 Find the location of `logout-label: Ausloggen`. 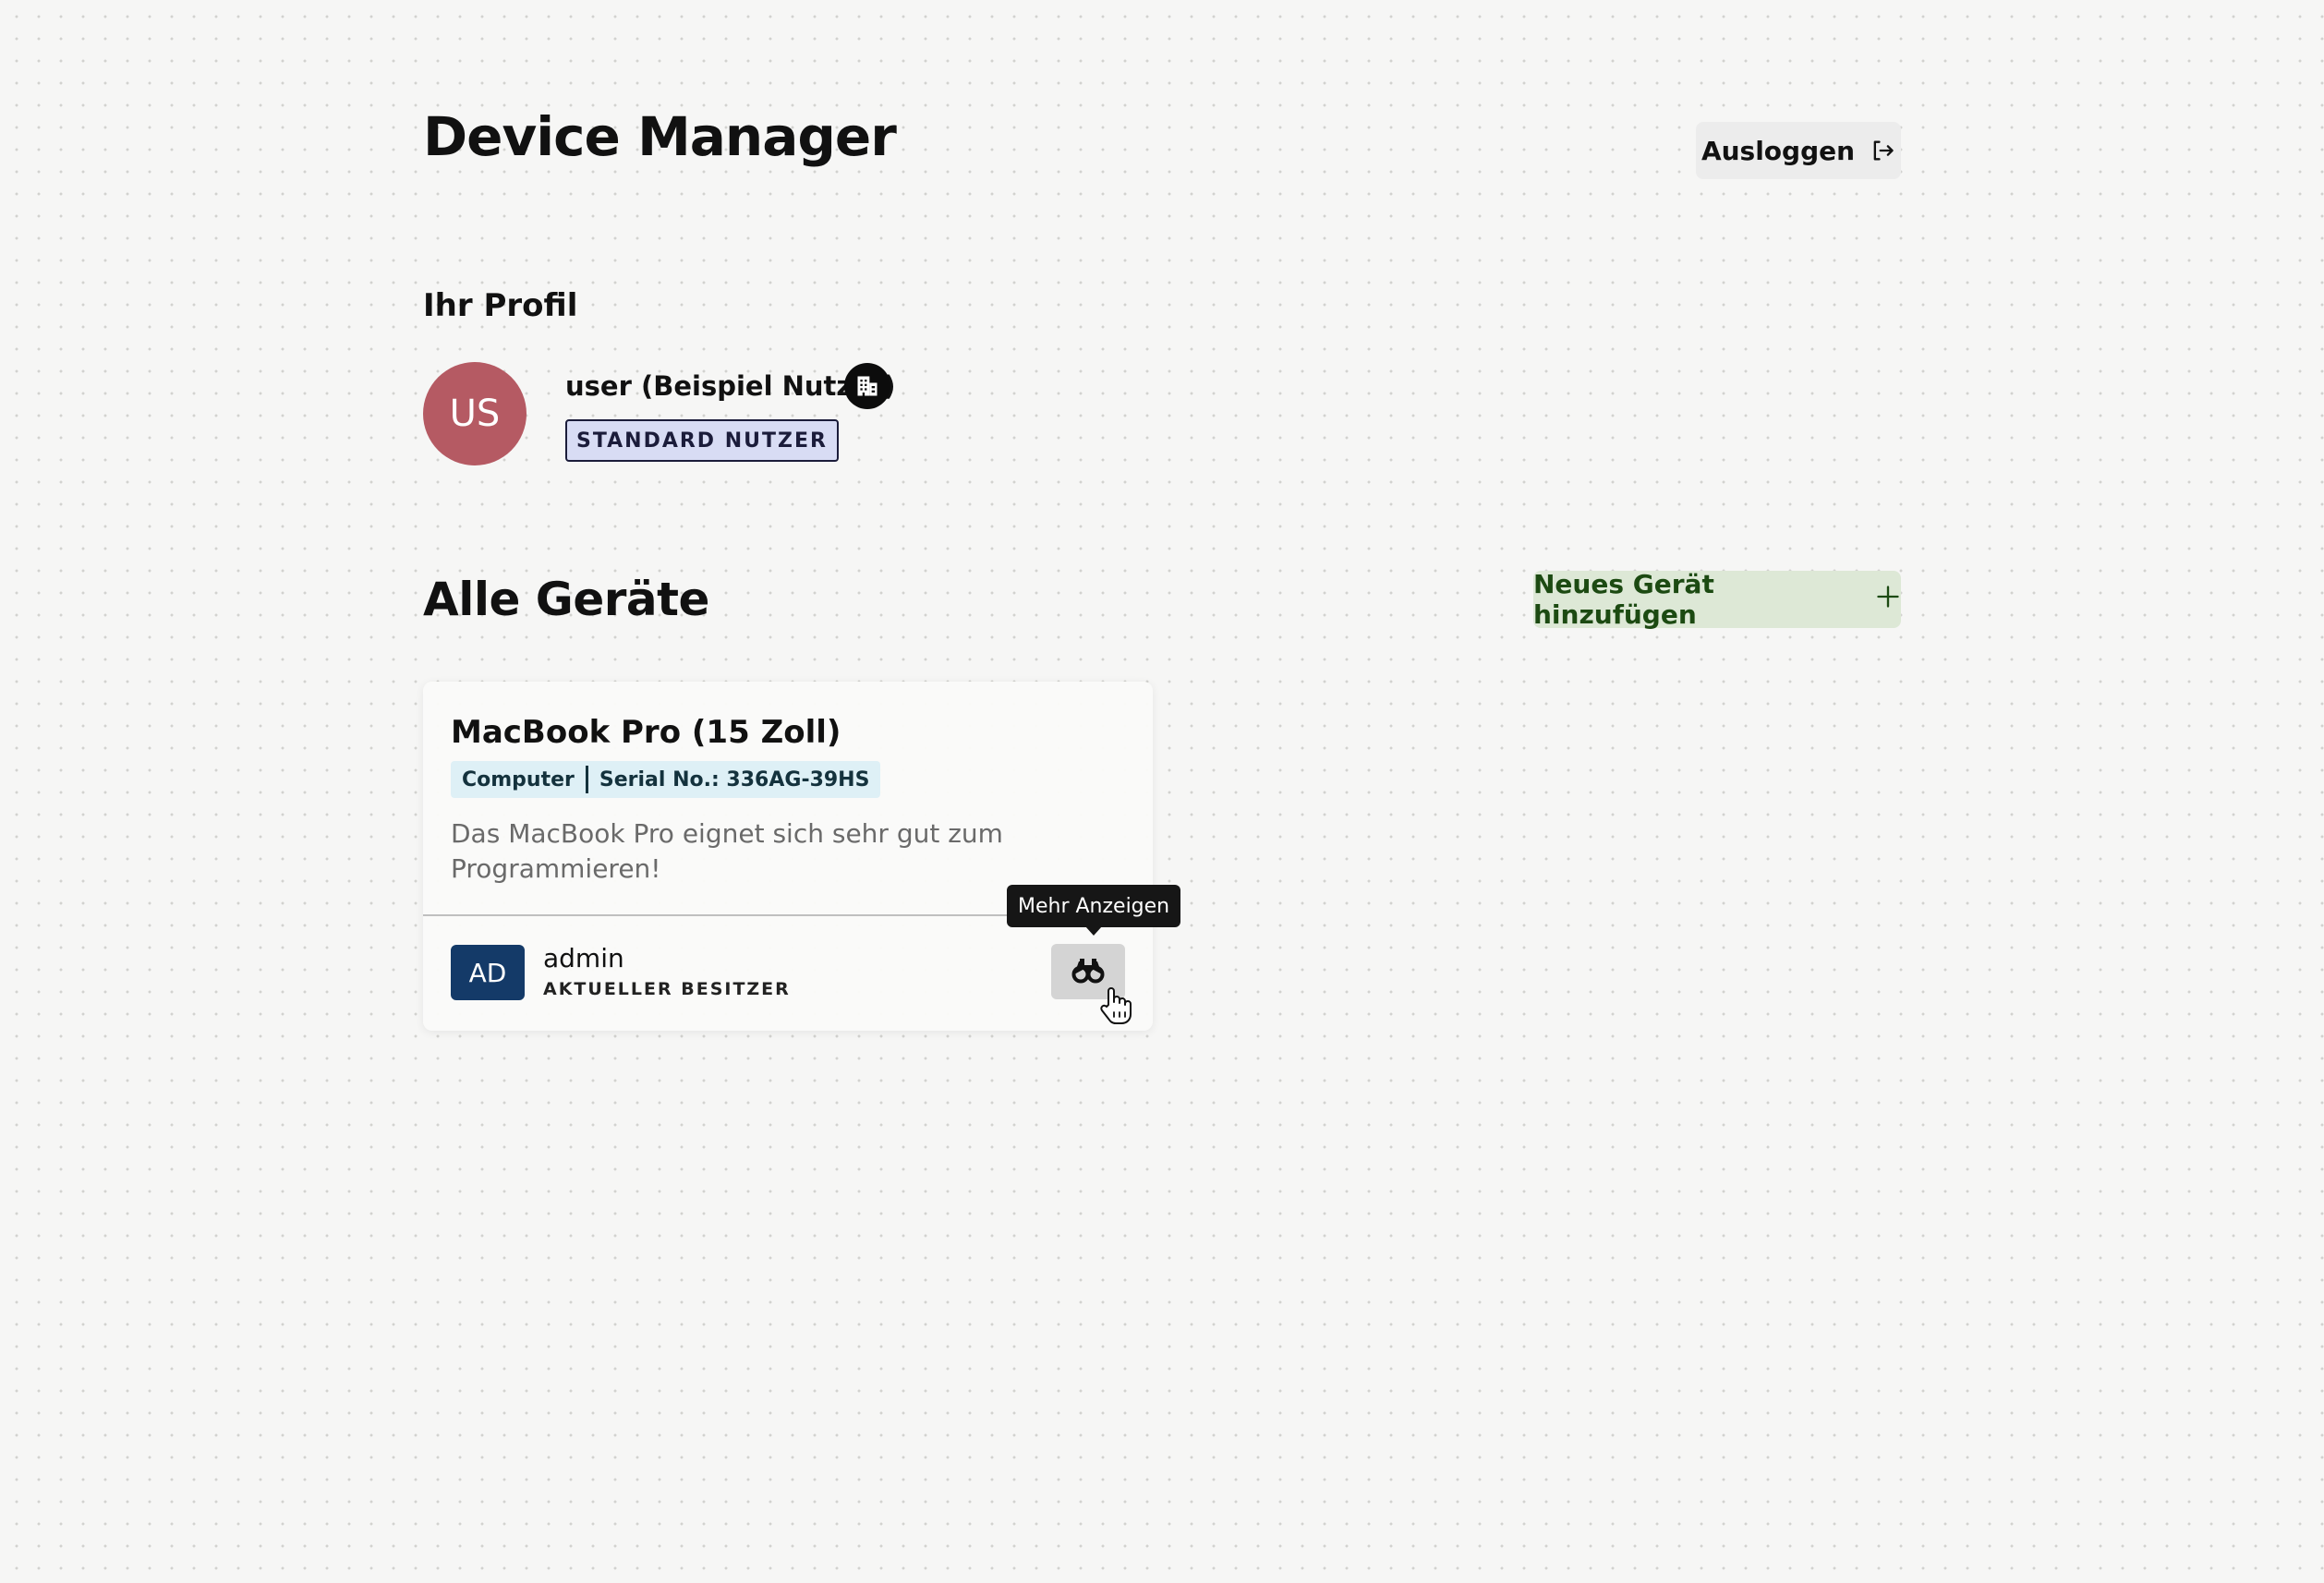

logout-label: Ausloggen is located at coordinates (1778, 150).